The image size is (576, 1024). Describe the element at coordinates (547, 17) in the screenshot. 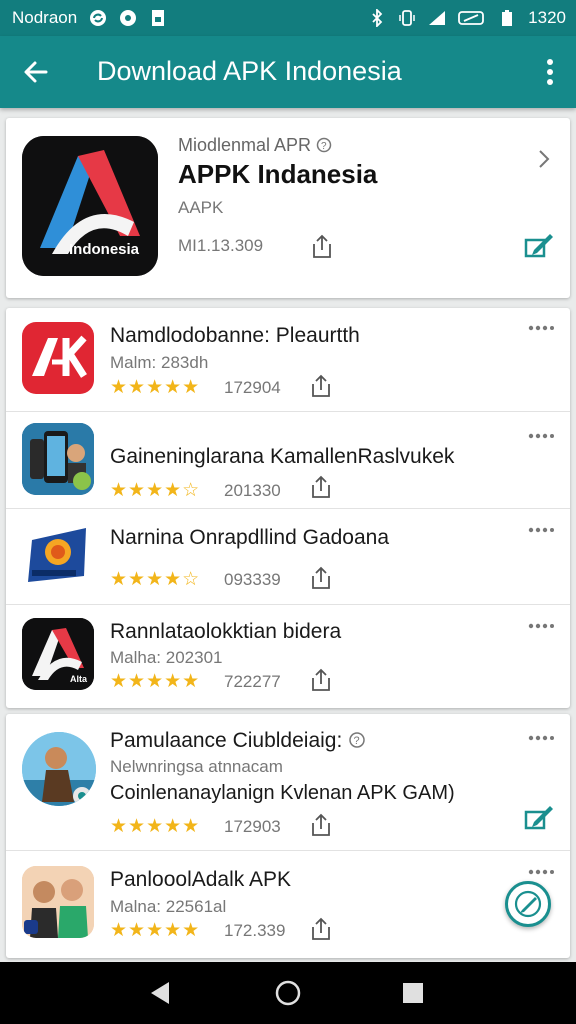

I see `clock: 1320` at that location.